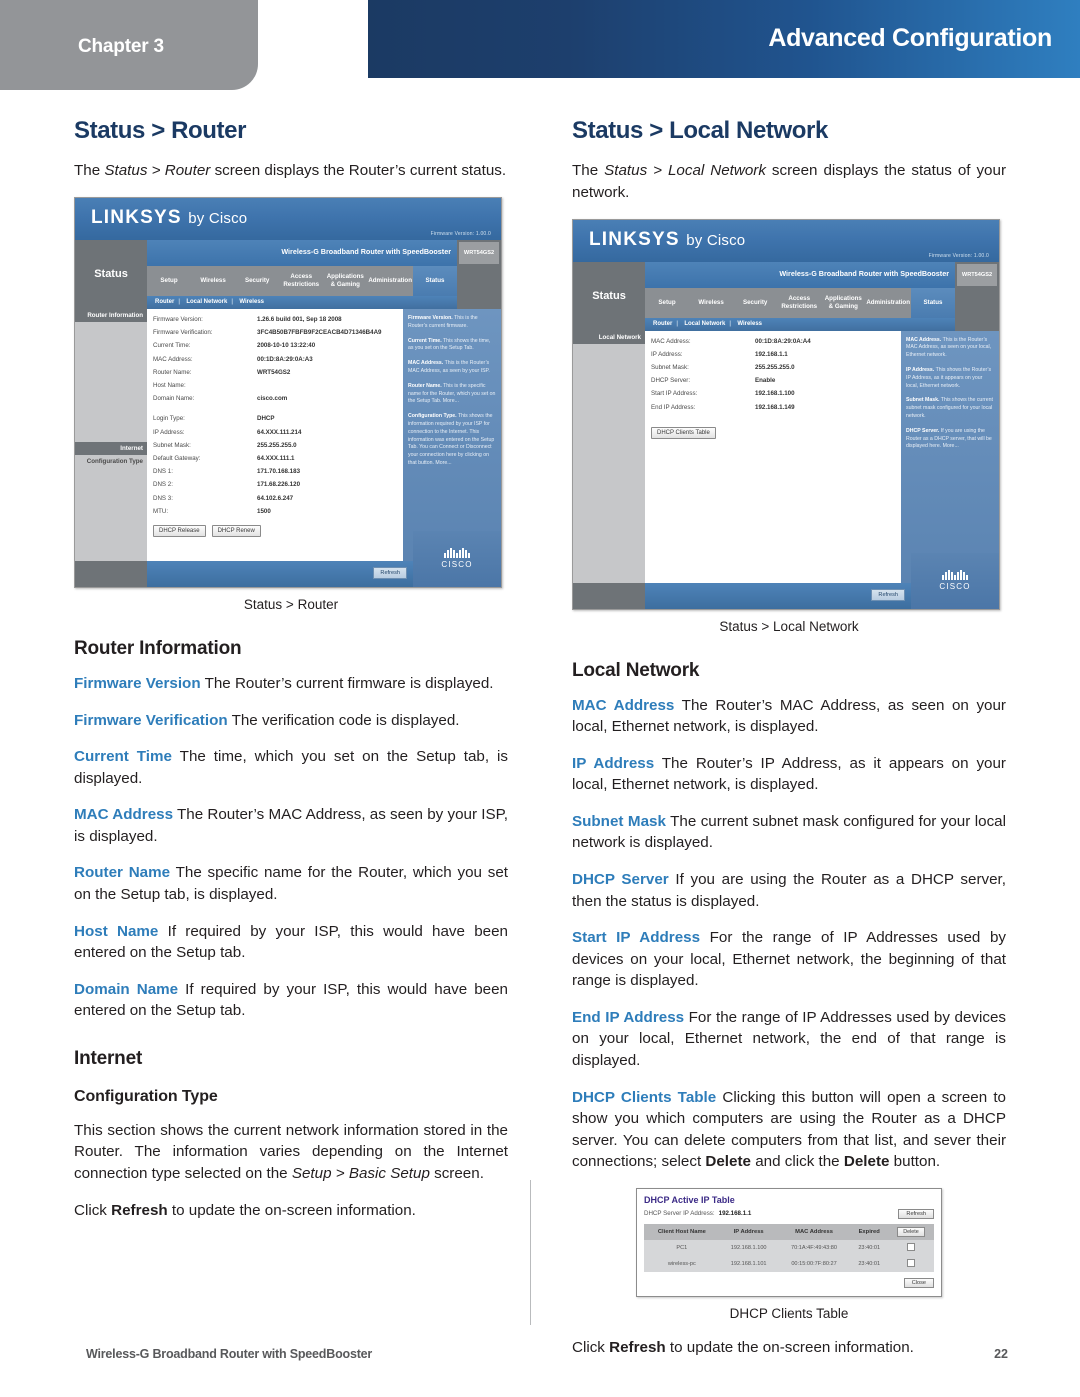 This screenshot has width=1080, height=1397. Describe the element at coordinates (918, 1282) in the screenshot. I see `dhcp-close-button: Close` at that location.